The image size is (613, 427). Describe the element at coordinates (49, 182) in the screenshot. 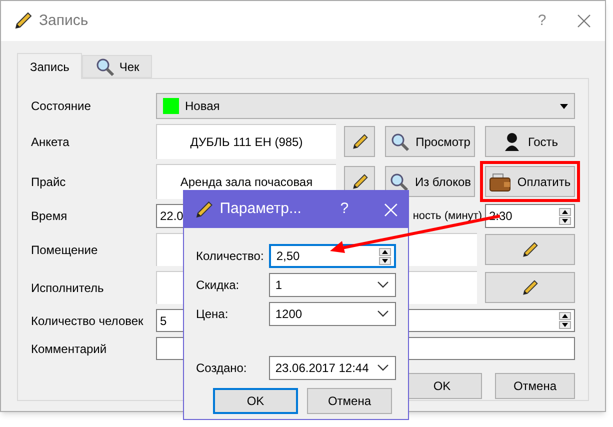

I see `field-label: Прайс` at that location.